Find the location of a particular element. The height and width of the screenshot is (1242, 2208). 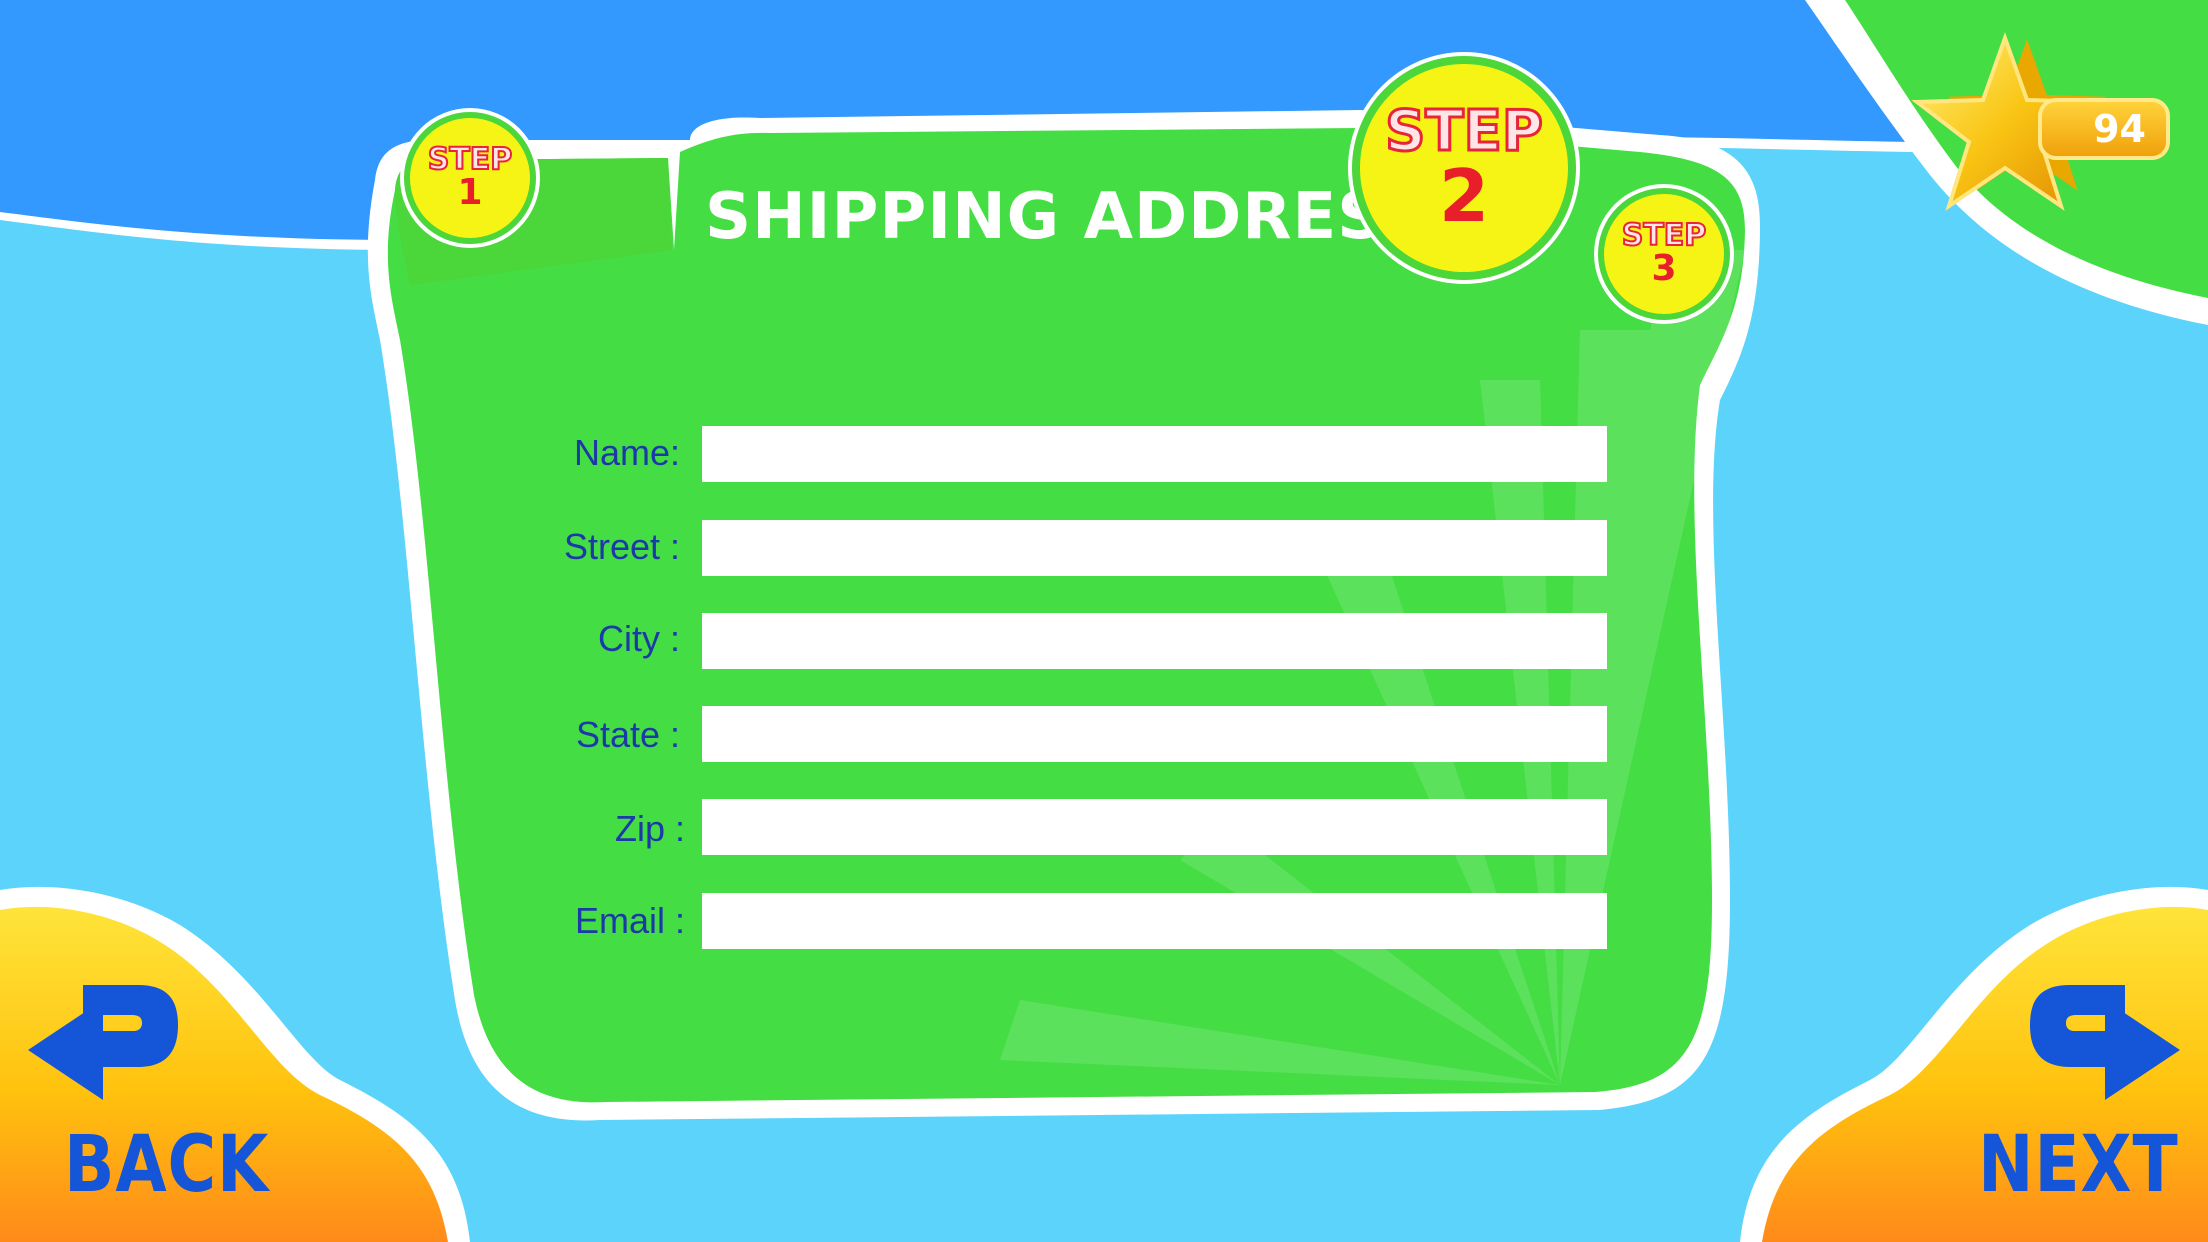

back-button: BACK is located at coordinates (230, 1061).